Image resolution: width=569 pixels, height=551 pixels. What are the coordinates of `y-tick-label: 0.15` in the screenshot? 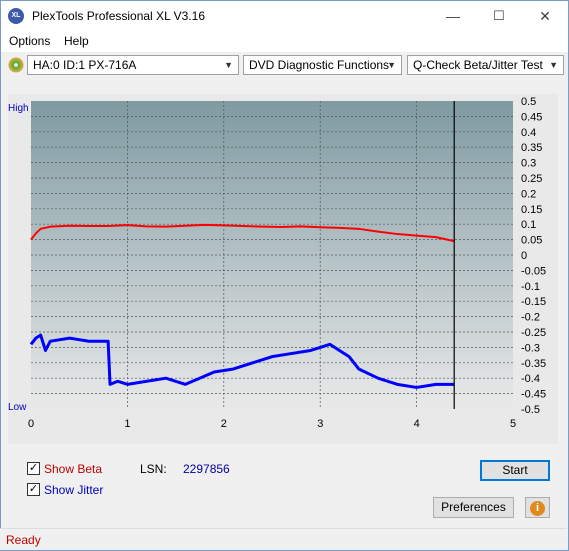 It's located at (531, 210).